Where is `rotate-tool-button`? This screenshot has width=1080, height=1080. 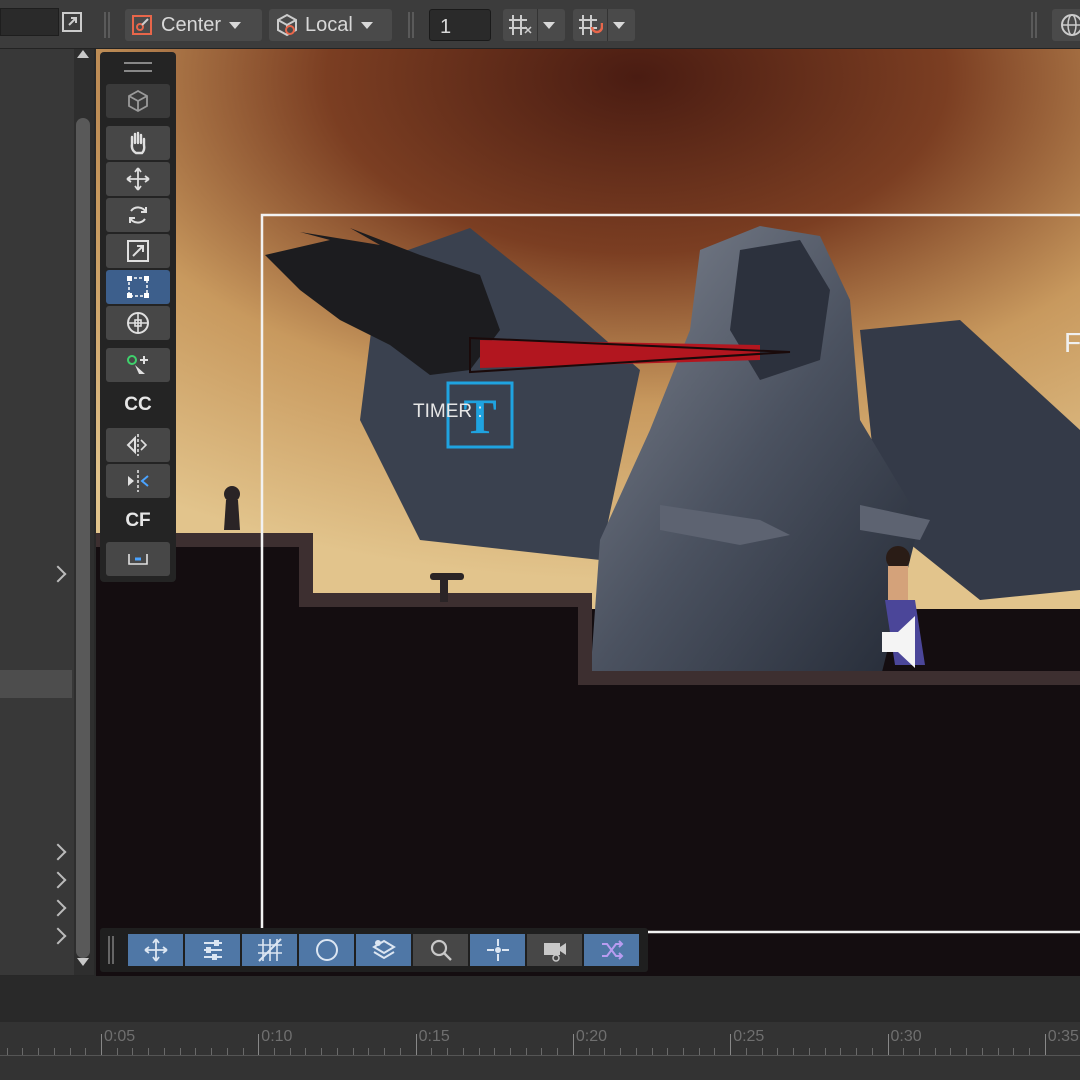 rotate-tool-button is located at coordinates (138, 215).